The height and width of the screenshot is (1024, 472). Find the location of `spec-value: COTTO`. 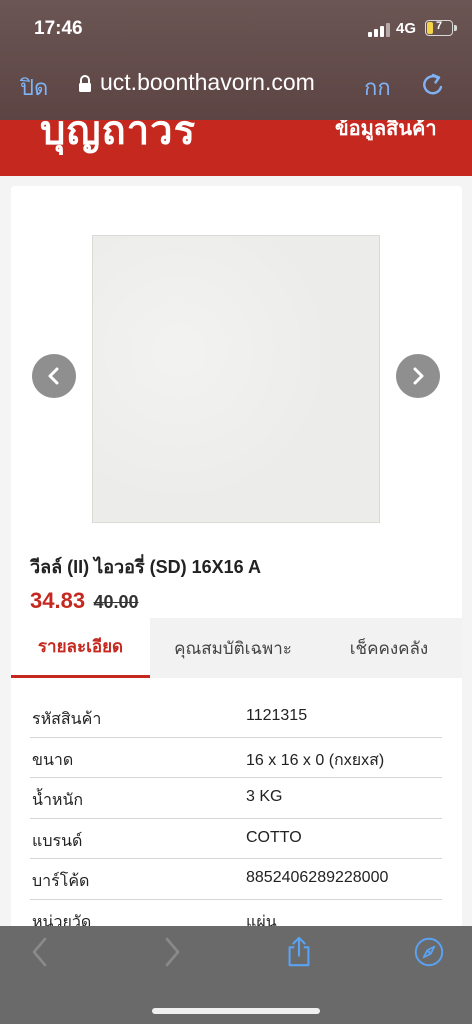

spec-value: COTTO is located at coordinates (274, 837).